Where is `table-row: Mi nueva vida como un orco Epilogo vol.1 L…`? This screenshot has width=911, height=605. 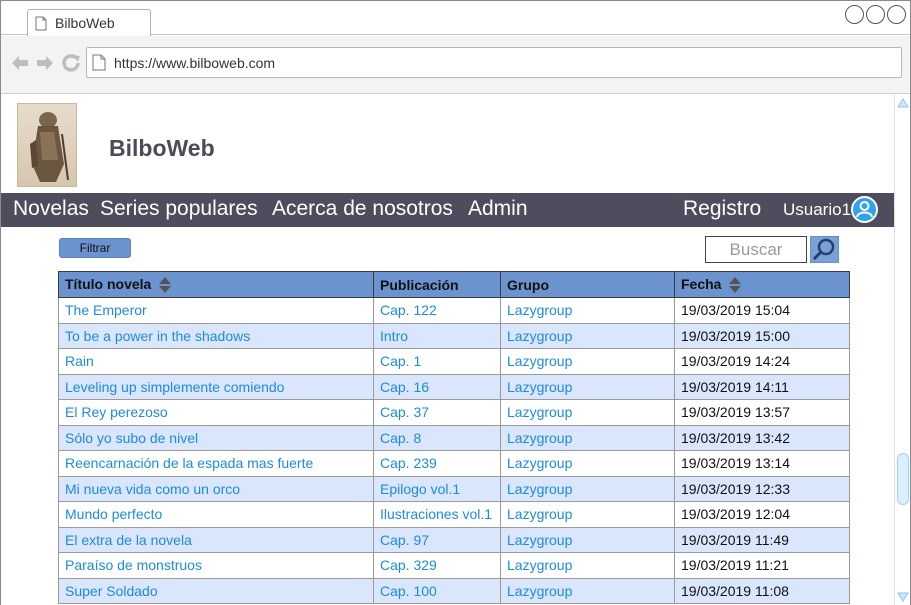 table-row: Mi nueva vida como un orco Epilogo vol.1 L… is located at coordinates (454, 488).